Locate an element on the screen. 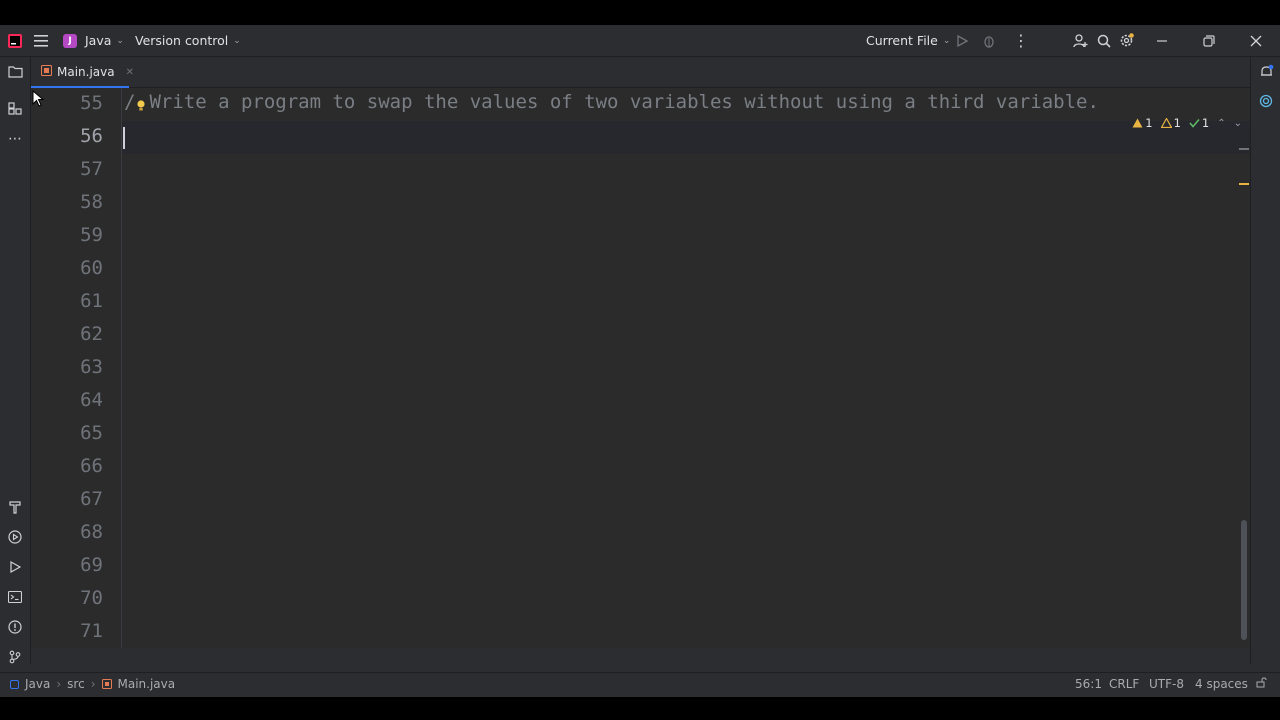 Image resolution: width=1280 pixels, height=720 pixels. weak-warning-count-value: 1 is located at coordinates (1177, 123).